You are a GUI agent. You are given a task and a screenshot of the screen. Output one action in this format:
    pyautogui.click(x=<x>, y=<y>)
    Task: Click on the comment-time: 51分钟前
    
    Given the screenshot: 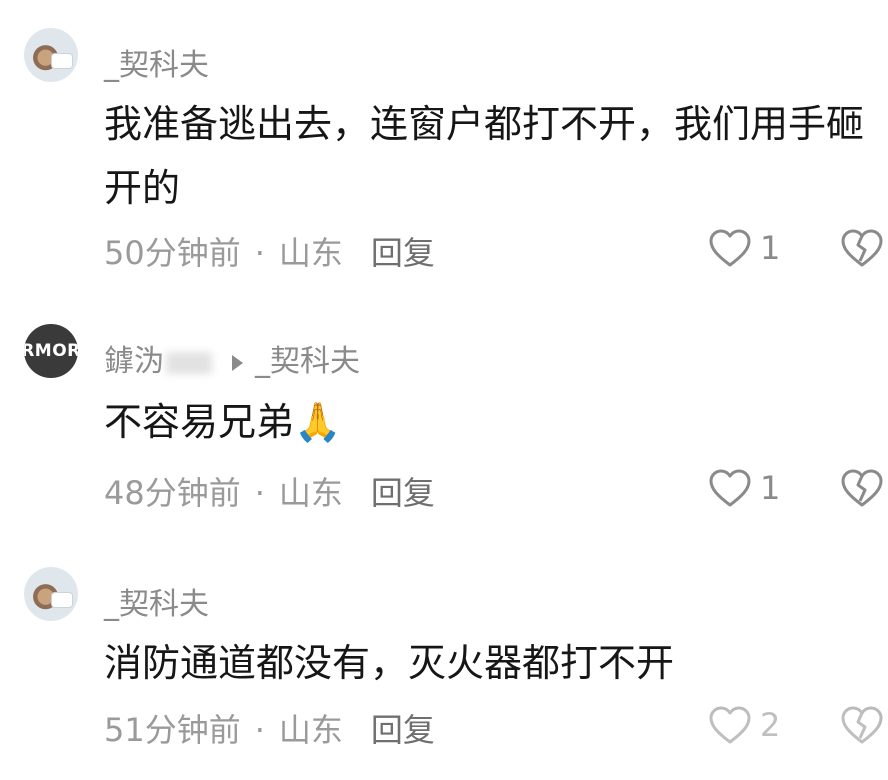 What is the action you would take?
    pyautogui.click(x=172, y=730)
    